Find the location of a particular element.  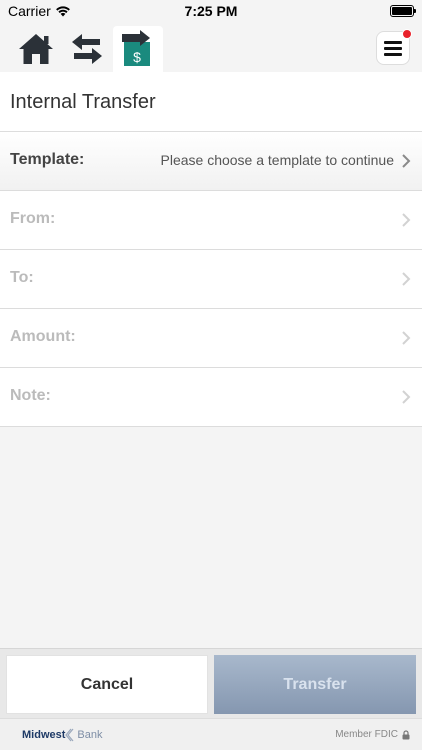

page-title: Internal Transfer is located at coordinates (83, 102).